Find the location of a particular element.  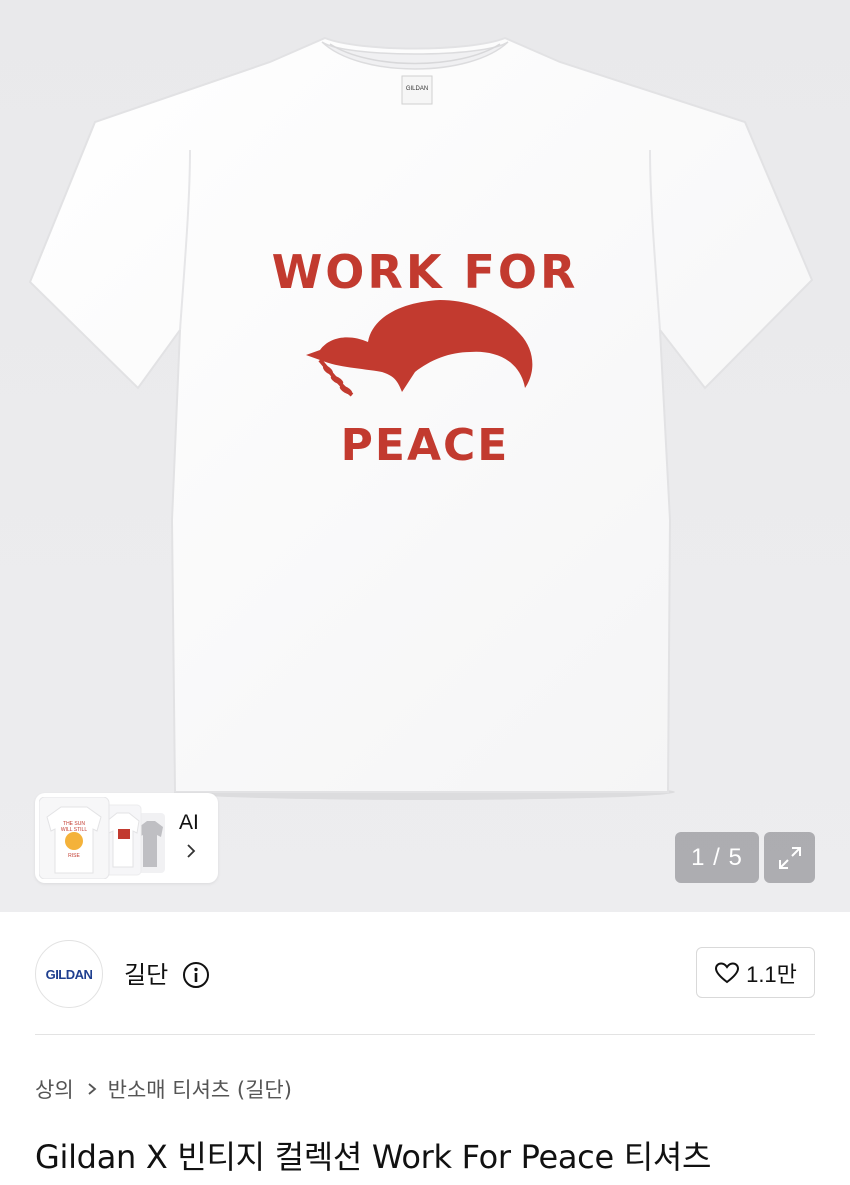

heart-icon is located at coordinates (727, 972).